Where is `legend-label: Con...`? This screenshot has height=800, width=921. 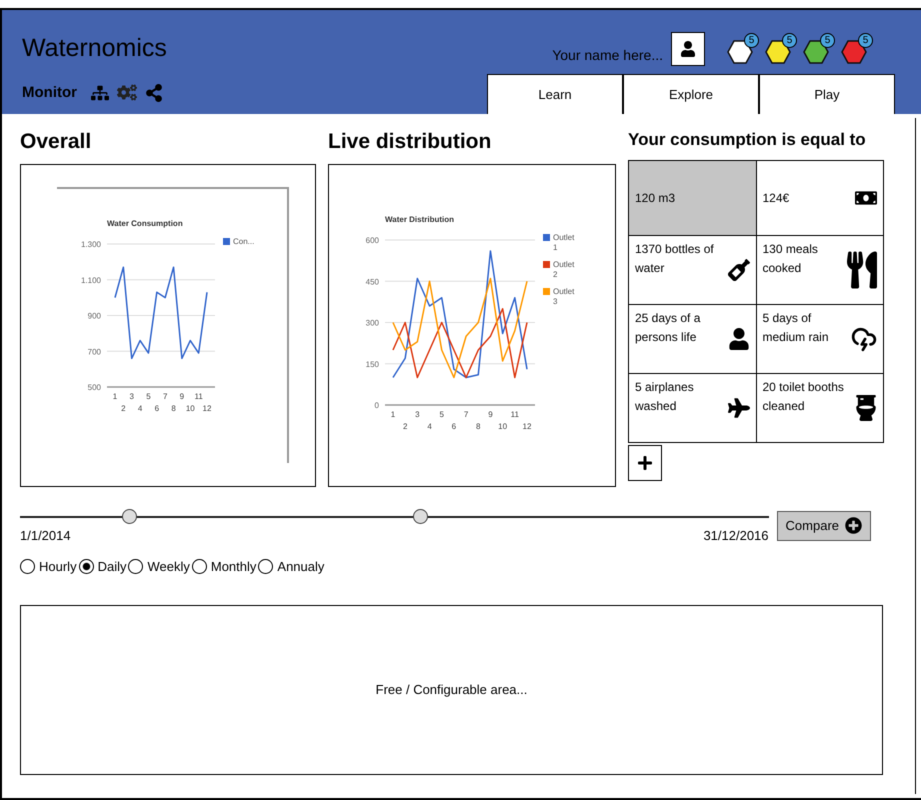 legend-label: Con... is located at coordinates (243, 241).